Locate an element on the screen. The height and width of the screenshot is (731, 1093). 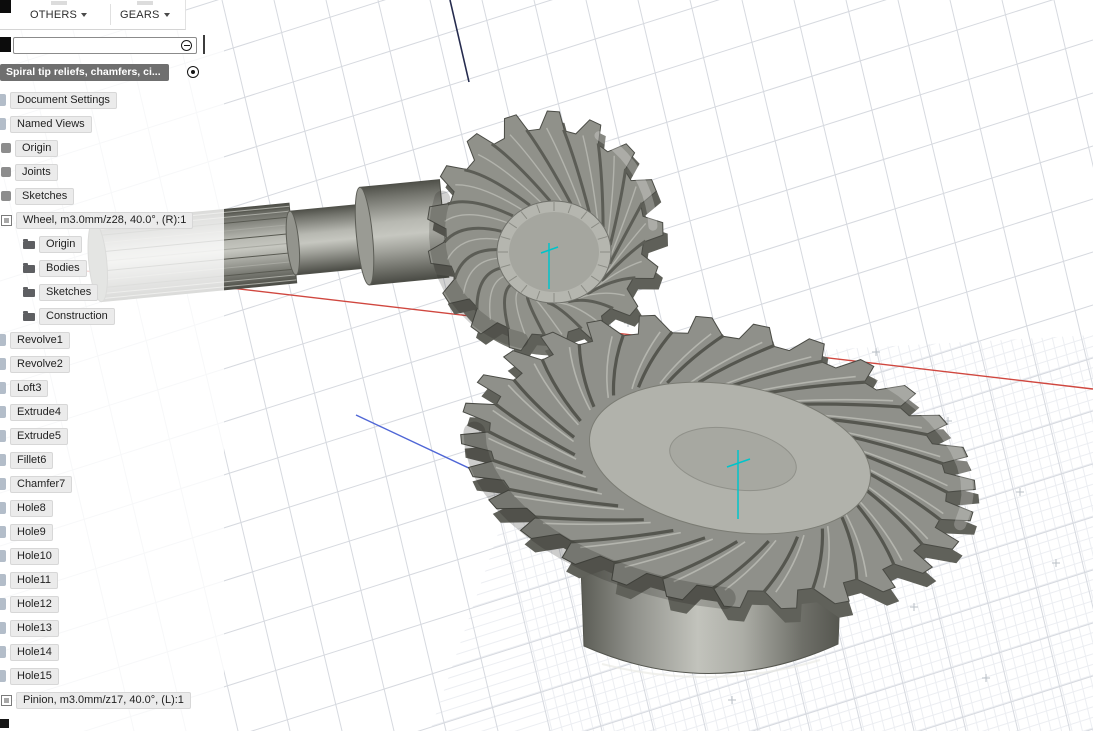
tree-item-fillet6: Fillet6 is located at coordinates (112, 460).